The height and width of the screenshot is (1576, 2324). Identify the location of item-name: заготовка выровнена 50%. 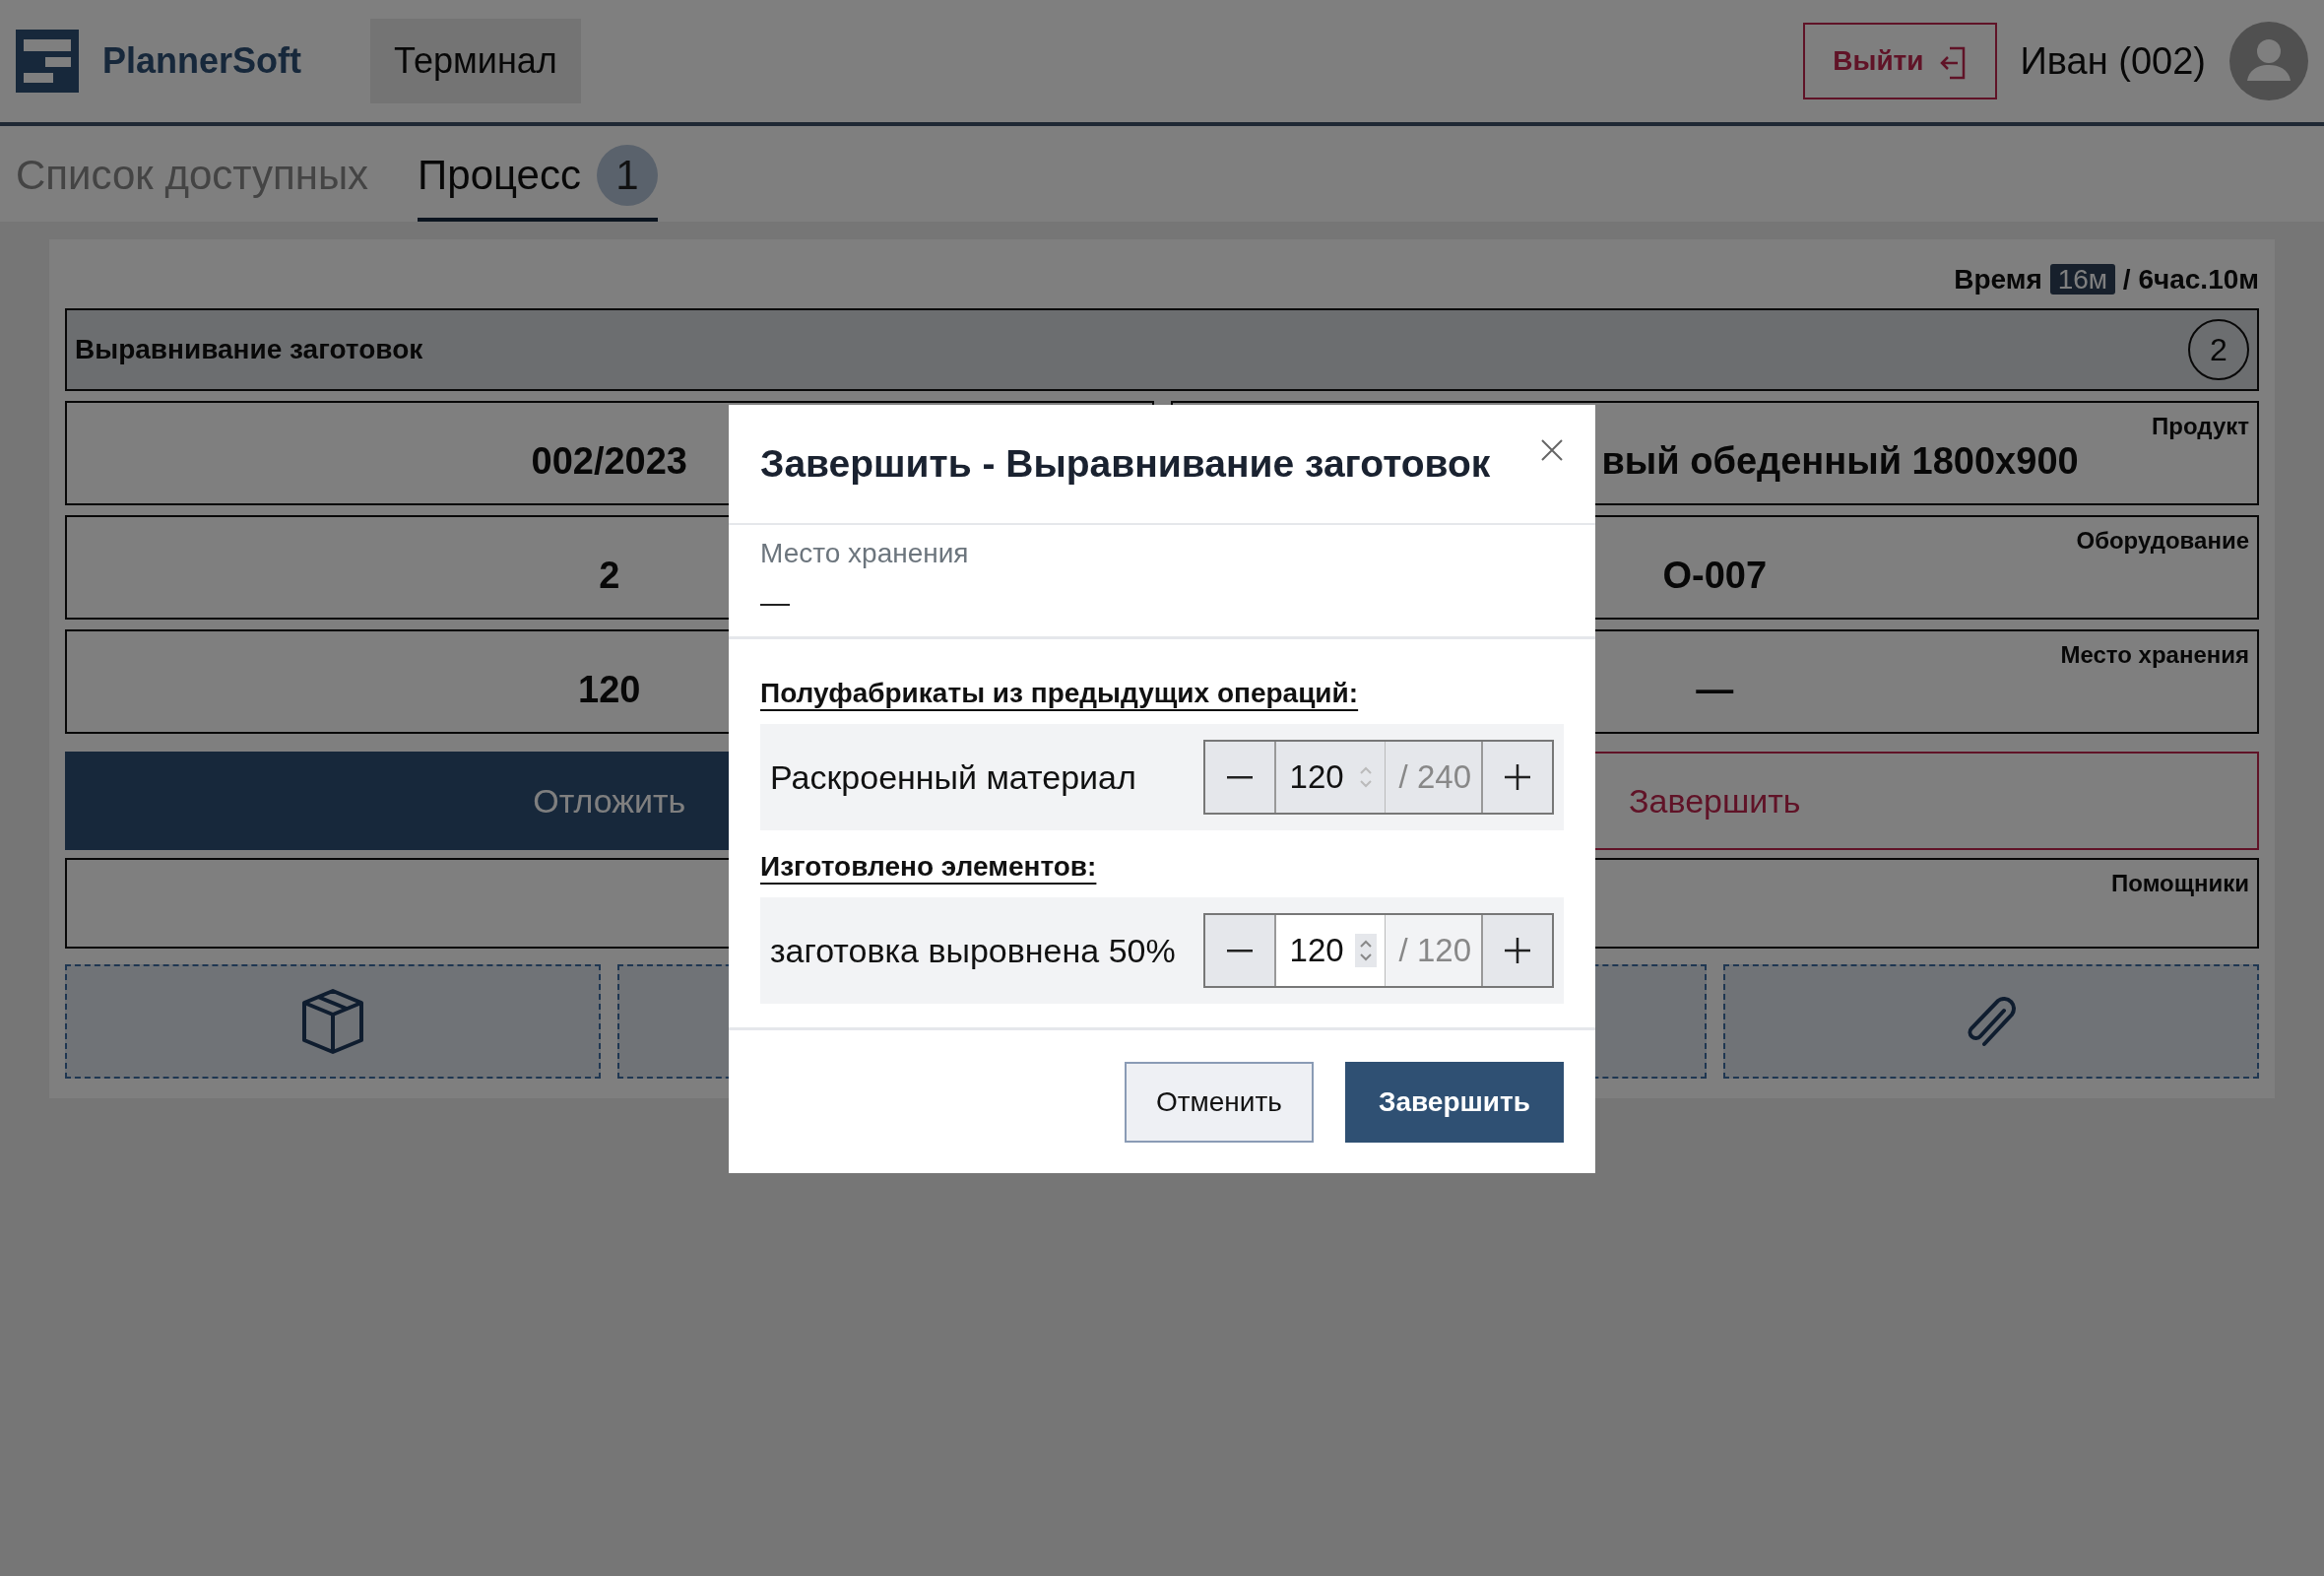
(973, 950).